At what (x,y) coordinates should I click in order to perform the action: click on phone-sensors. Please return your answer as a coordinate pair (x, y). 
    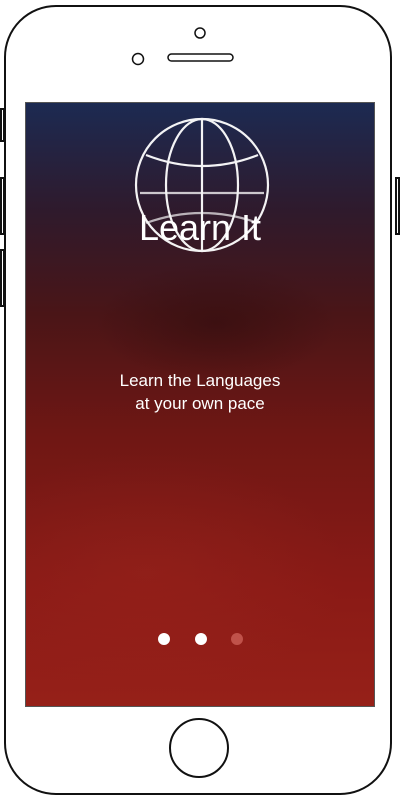
    Looking at the image, I should click on (182, 46).